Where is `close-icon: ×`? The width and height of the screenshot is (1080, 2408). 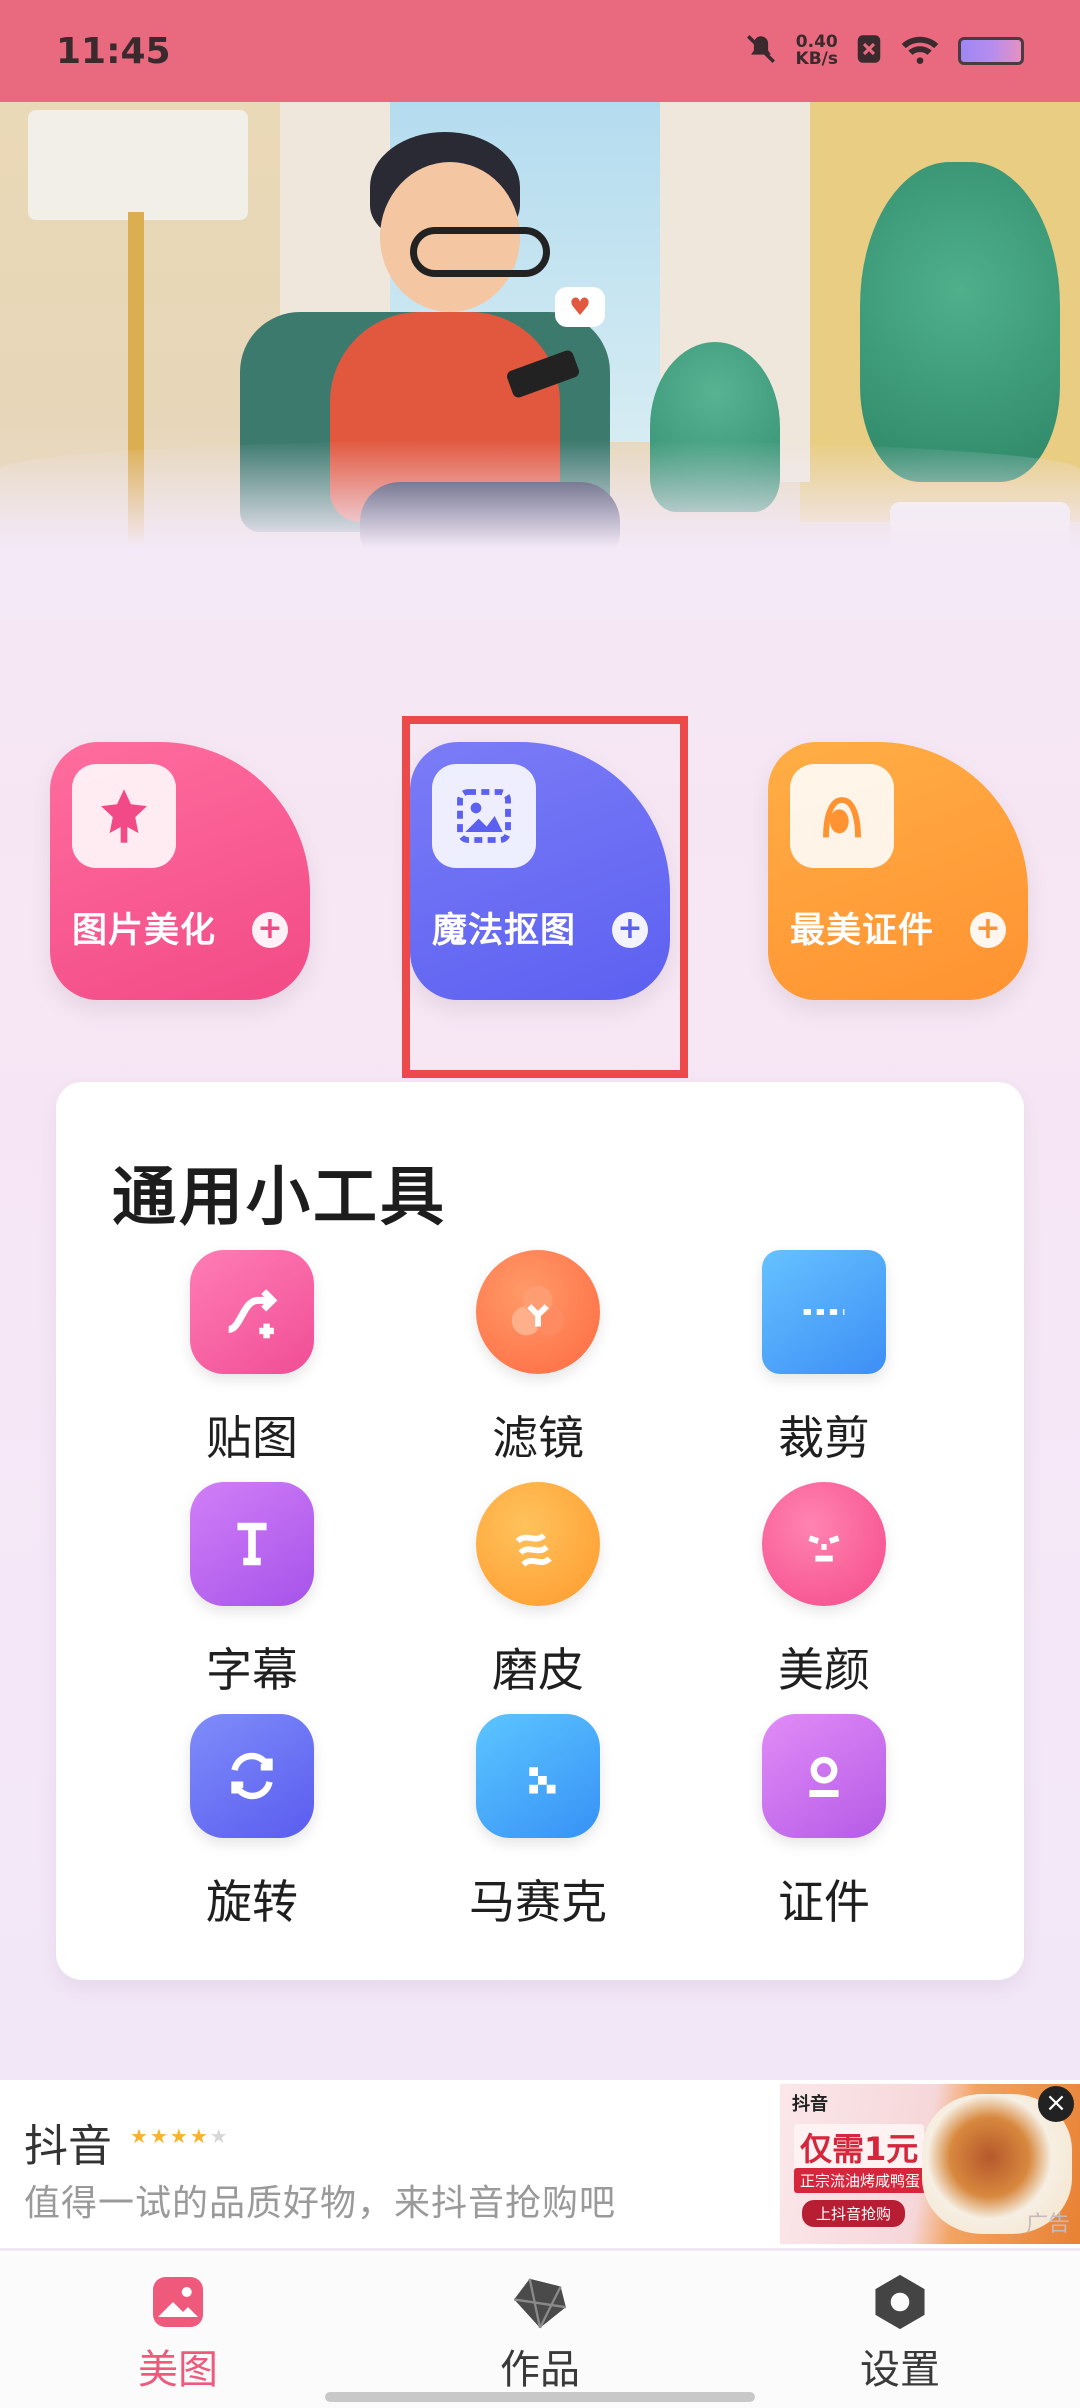 close-icon: × is located at coordinates (1056, 2104).